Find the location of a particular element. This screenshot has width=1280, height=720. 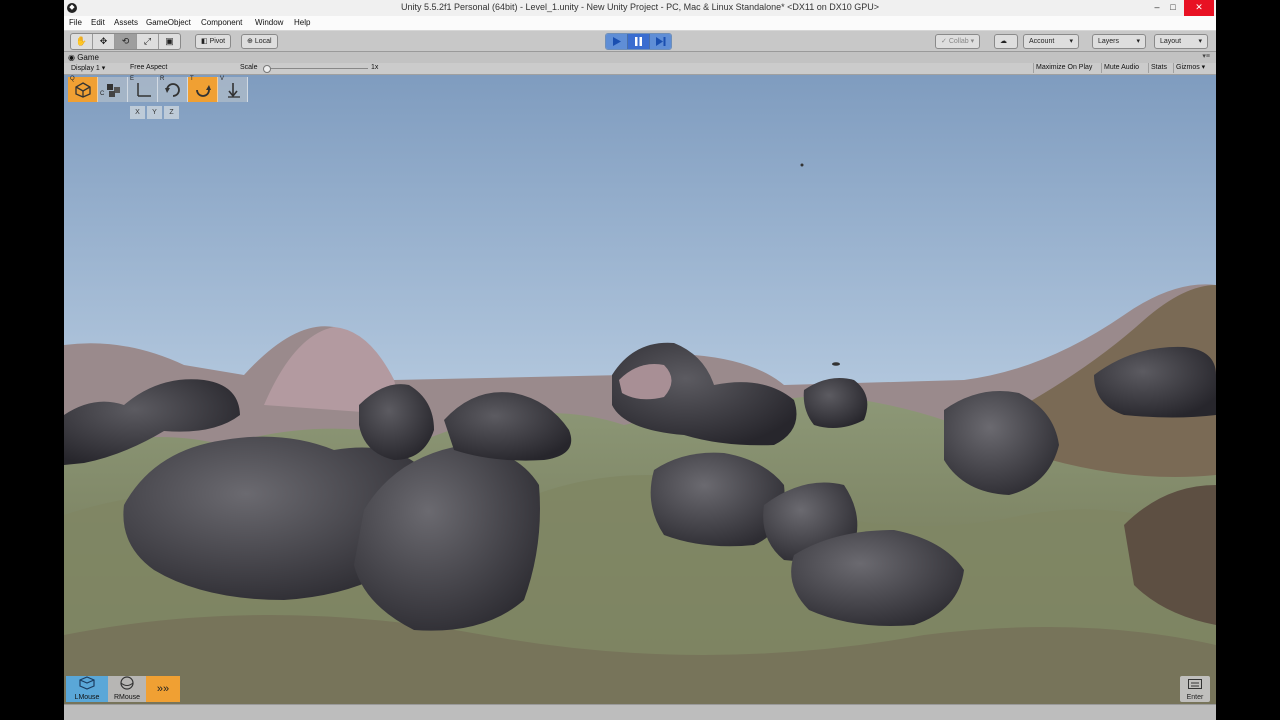

play-button is located at coordinates (617, 41).